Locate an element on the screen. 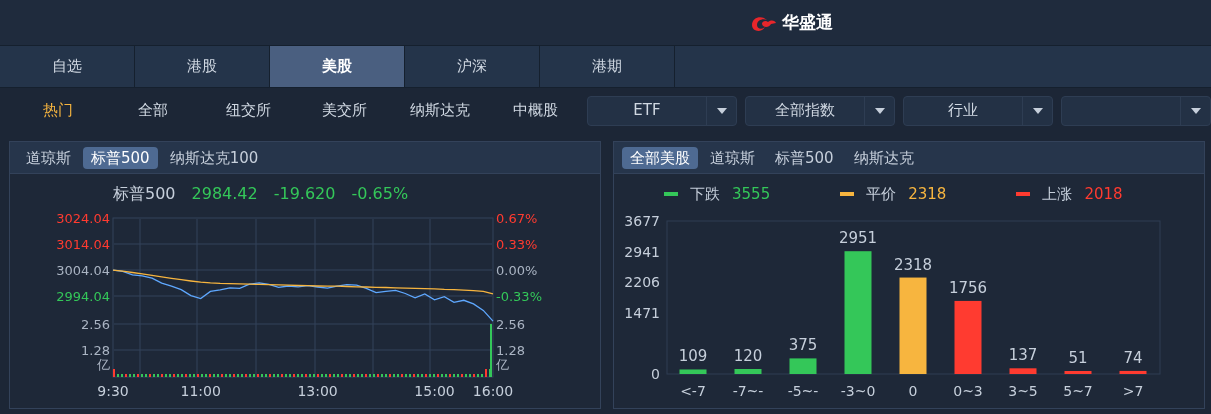 The image size is (1211, 414). y-axis-label: 1471 is located at coordinates (642, 312).